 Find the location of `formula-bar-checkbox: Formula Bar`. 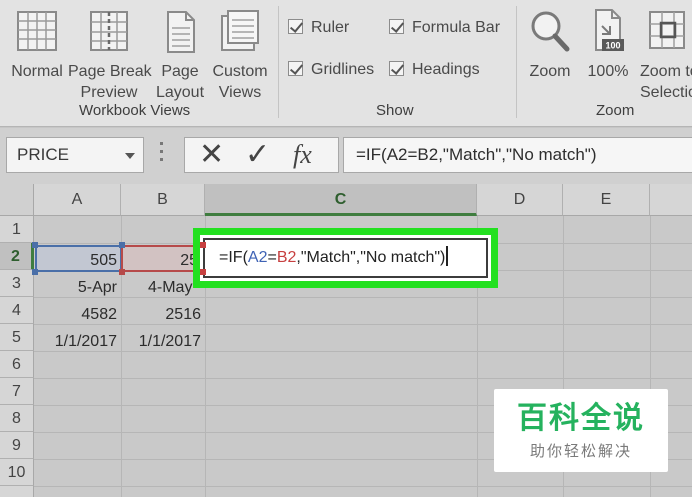

formula-bar-checkbox: Formula Bar is located at coordinates (444, 28).